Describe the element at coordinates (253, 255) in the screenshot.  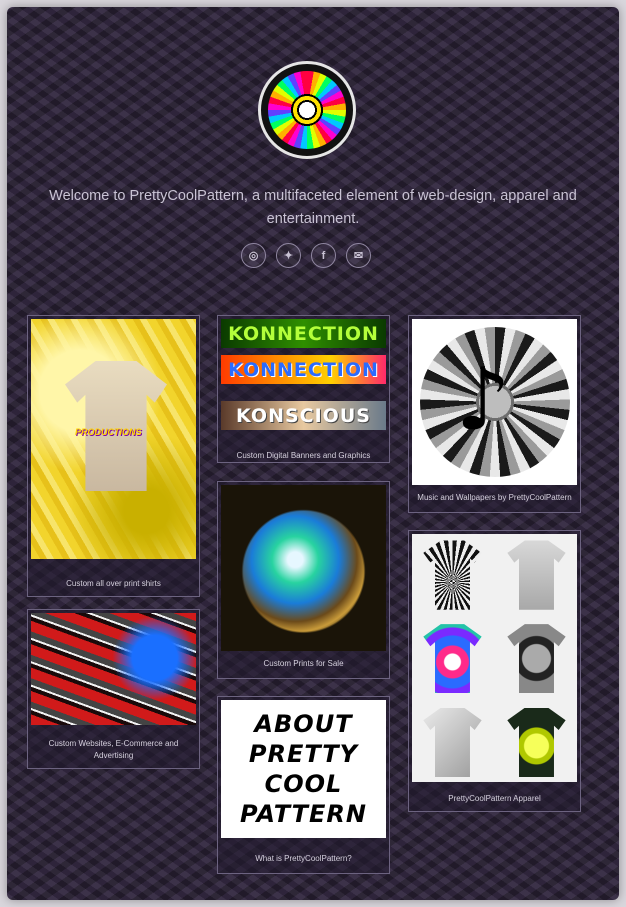
I see `instagram-icon: ◎` at that location.